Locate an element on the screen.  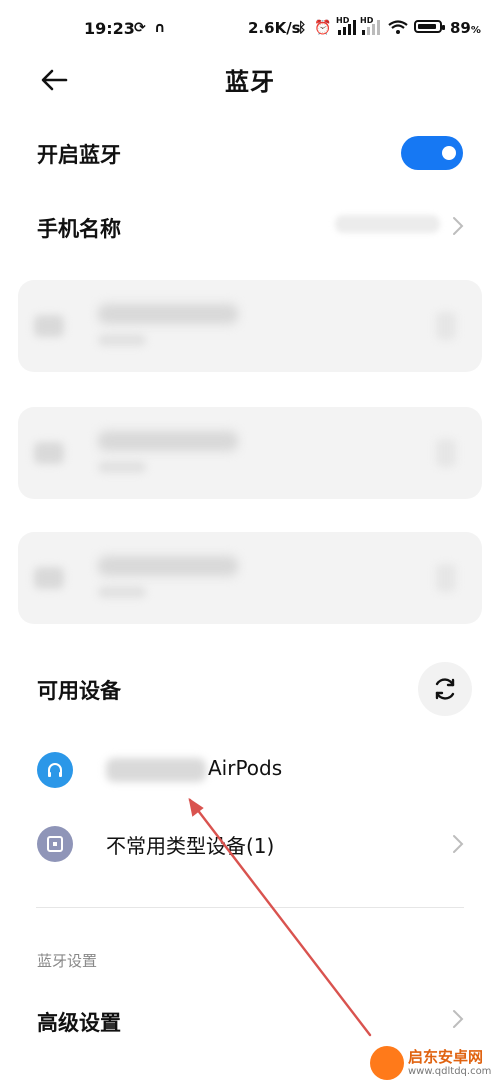
device-name: AirPods is located at coordinates (245, 768).